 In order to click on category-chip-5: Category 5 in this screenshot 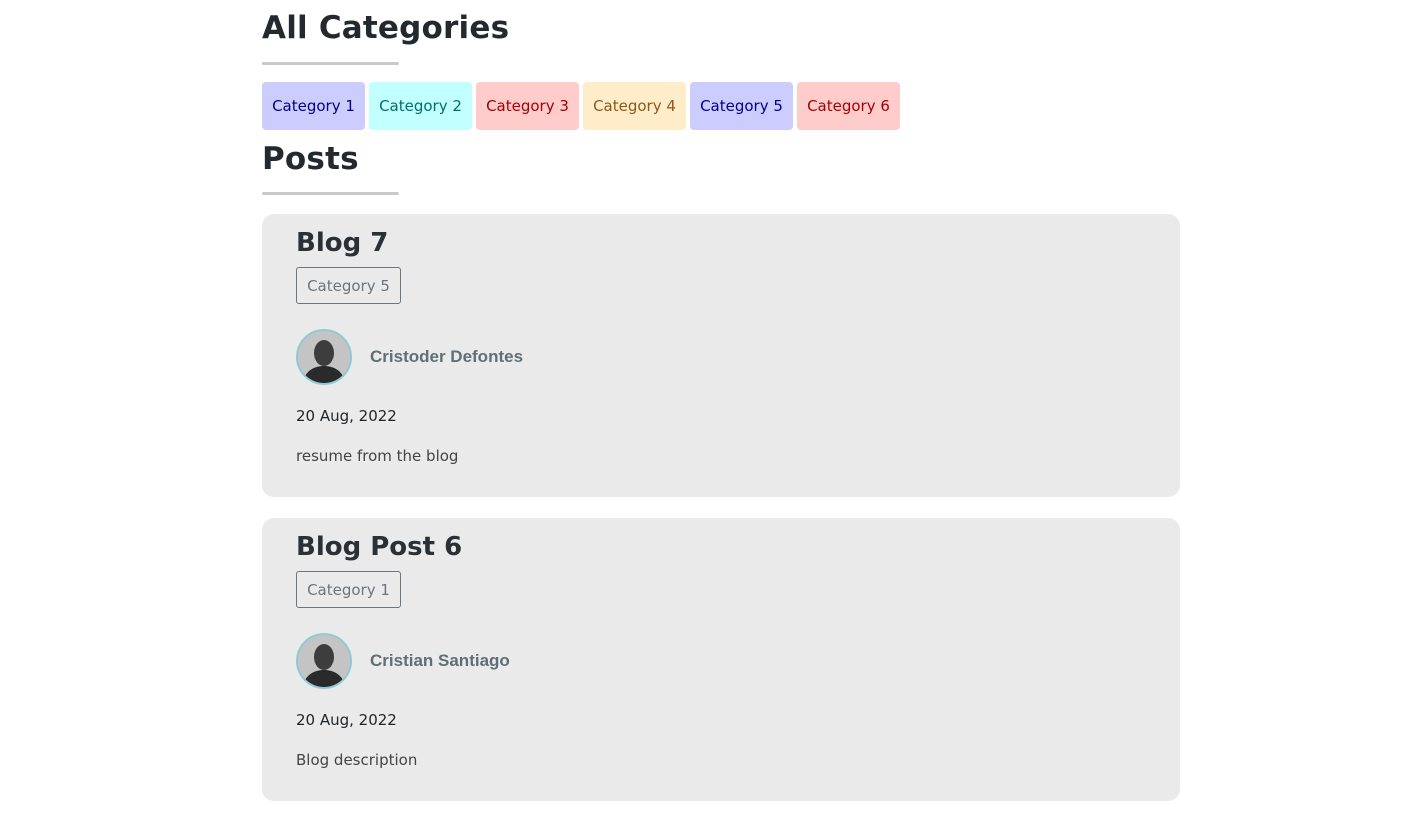, I will do `click(741, 106)`.